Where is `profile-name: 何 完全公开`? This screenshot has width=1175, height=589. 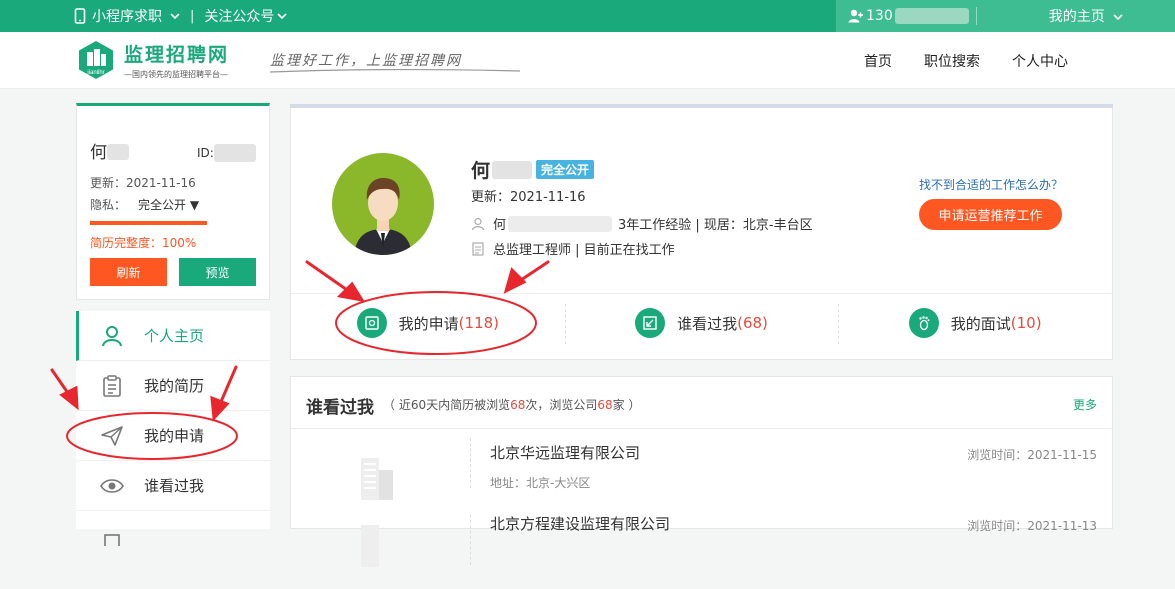 profile-name: 何 完全公开 is located at coordinates (533, 169).